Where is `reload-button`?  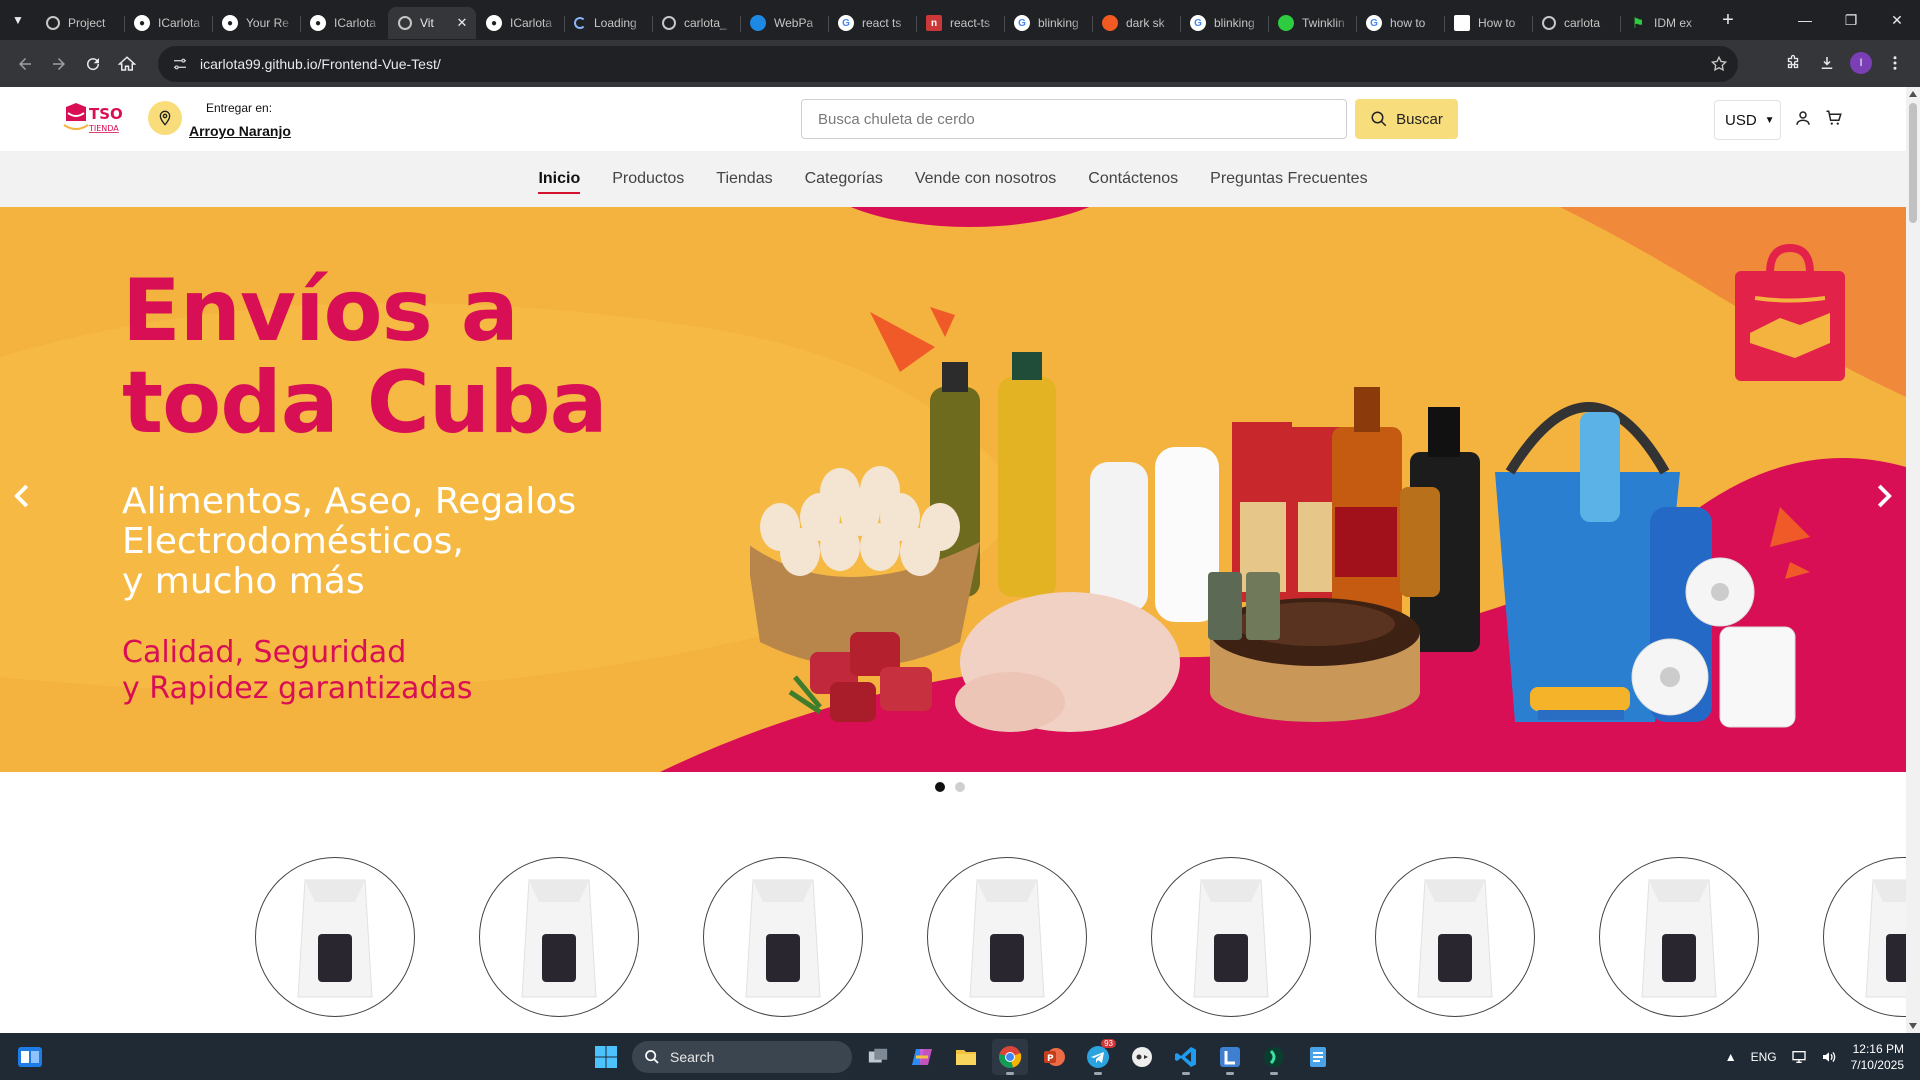
reload-button is located at coordinates (93, 64).